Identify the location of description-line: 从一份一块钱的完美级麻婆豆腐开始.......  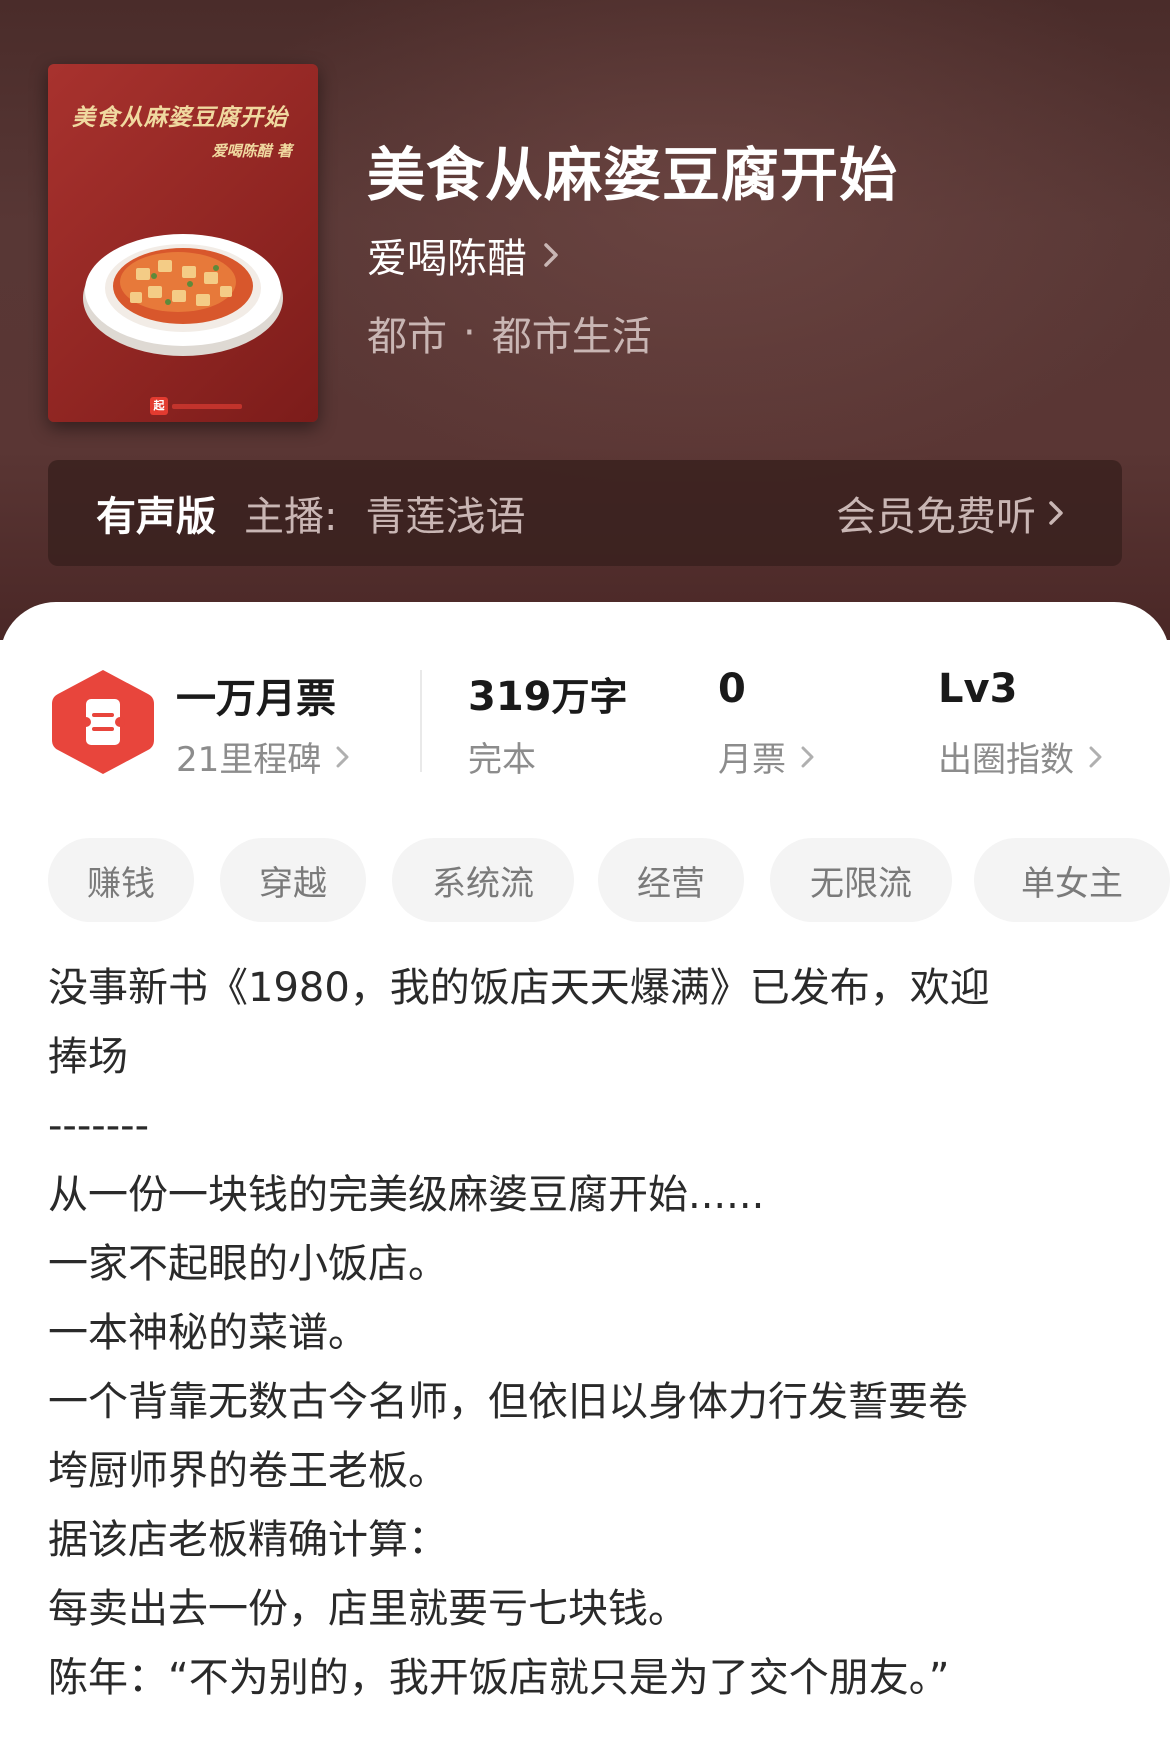
(406, 1195).